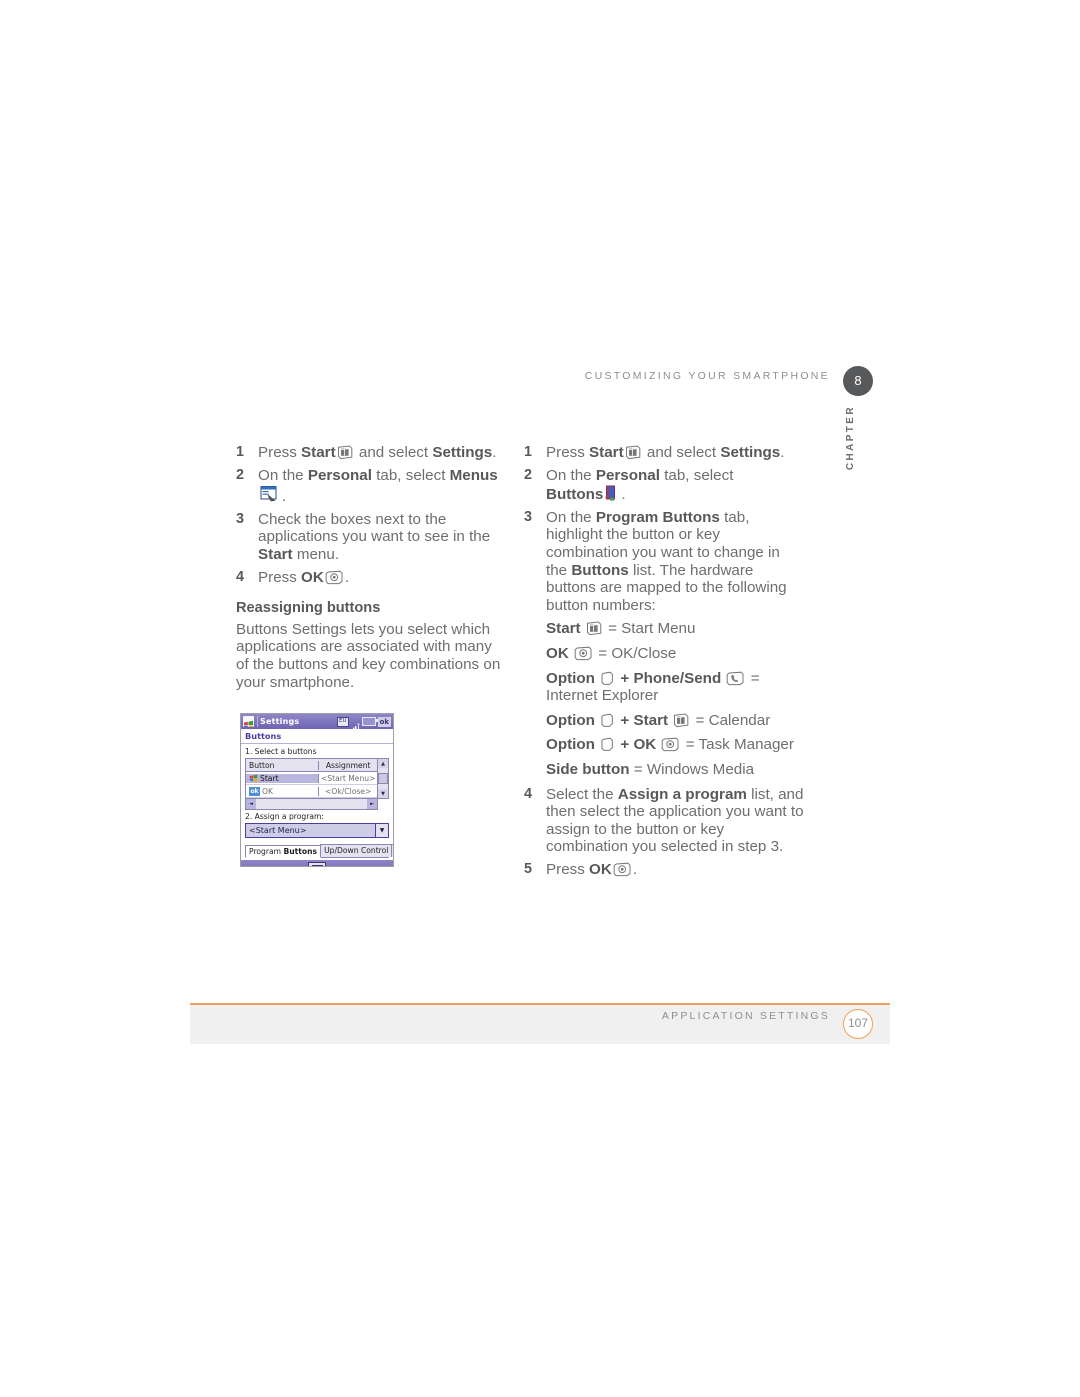  I want to click on mapping-value: Task Manager, so click(746, 745).